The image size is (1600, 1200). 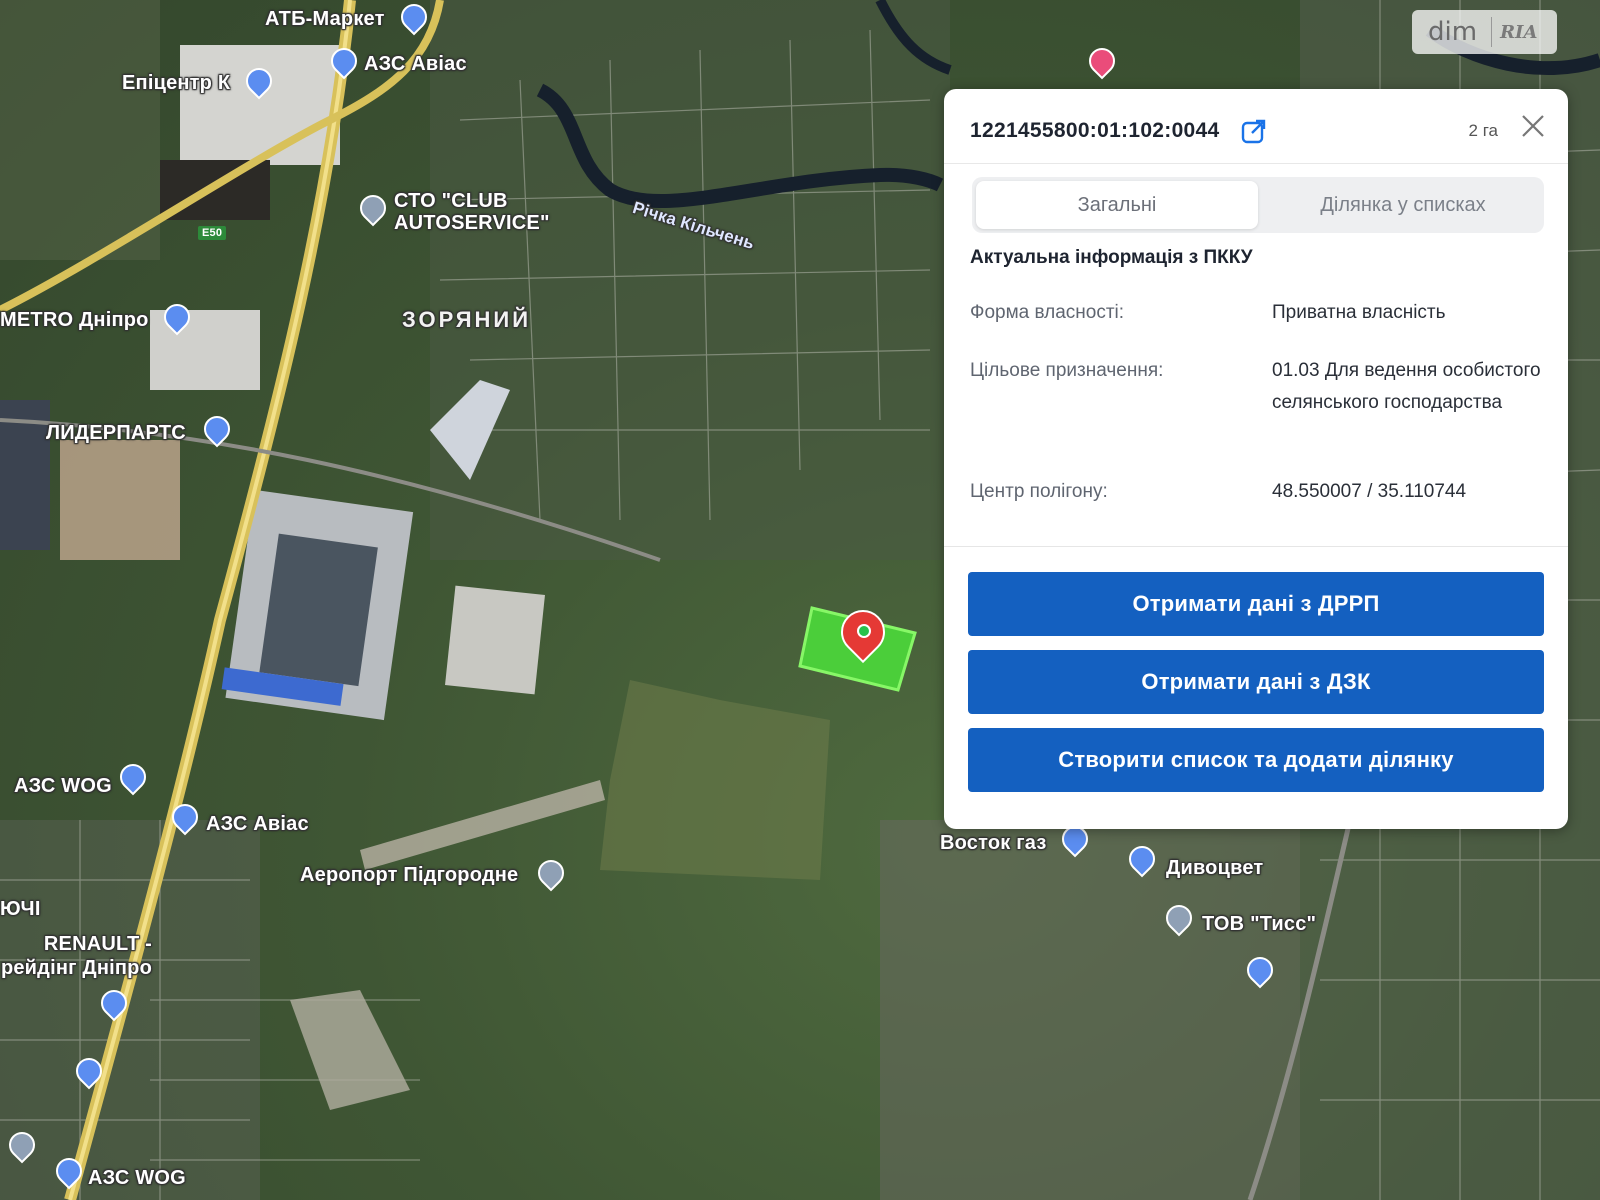 What do you see at coordinates (1047, 312) in the screenshot?
I see `info-key: Форма власності:` at bounding box center [1047, 312].